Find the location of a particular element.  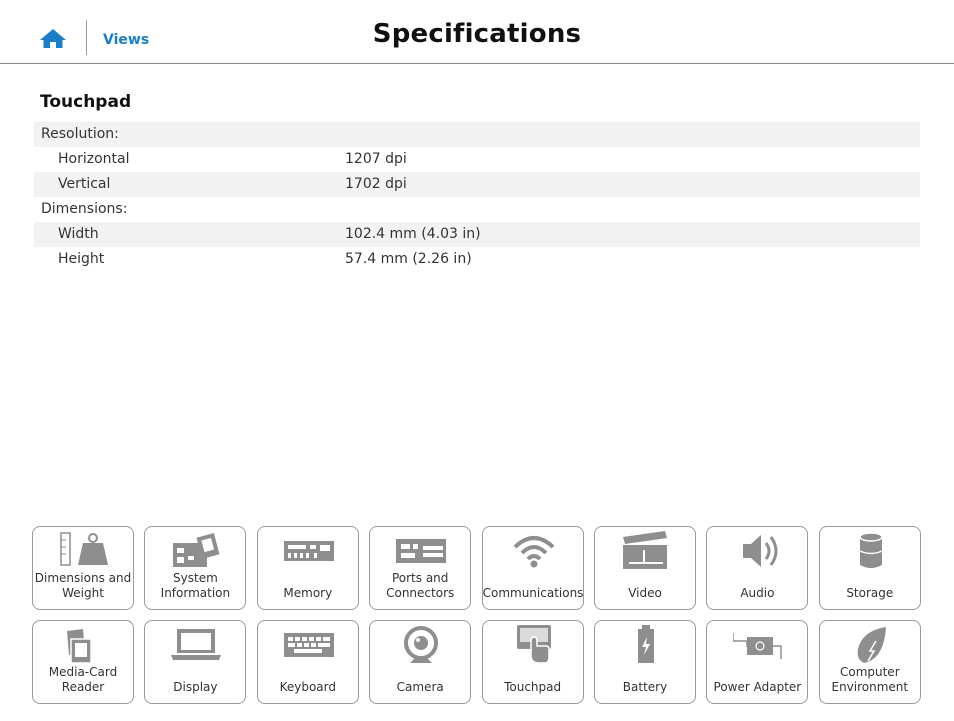

spec-label: Height is located at coordinates (81, 259).